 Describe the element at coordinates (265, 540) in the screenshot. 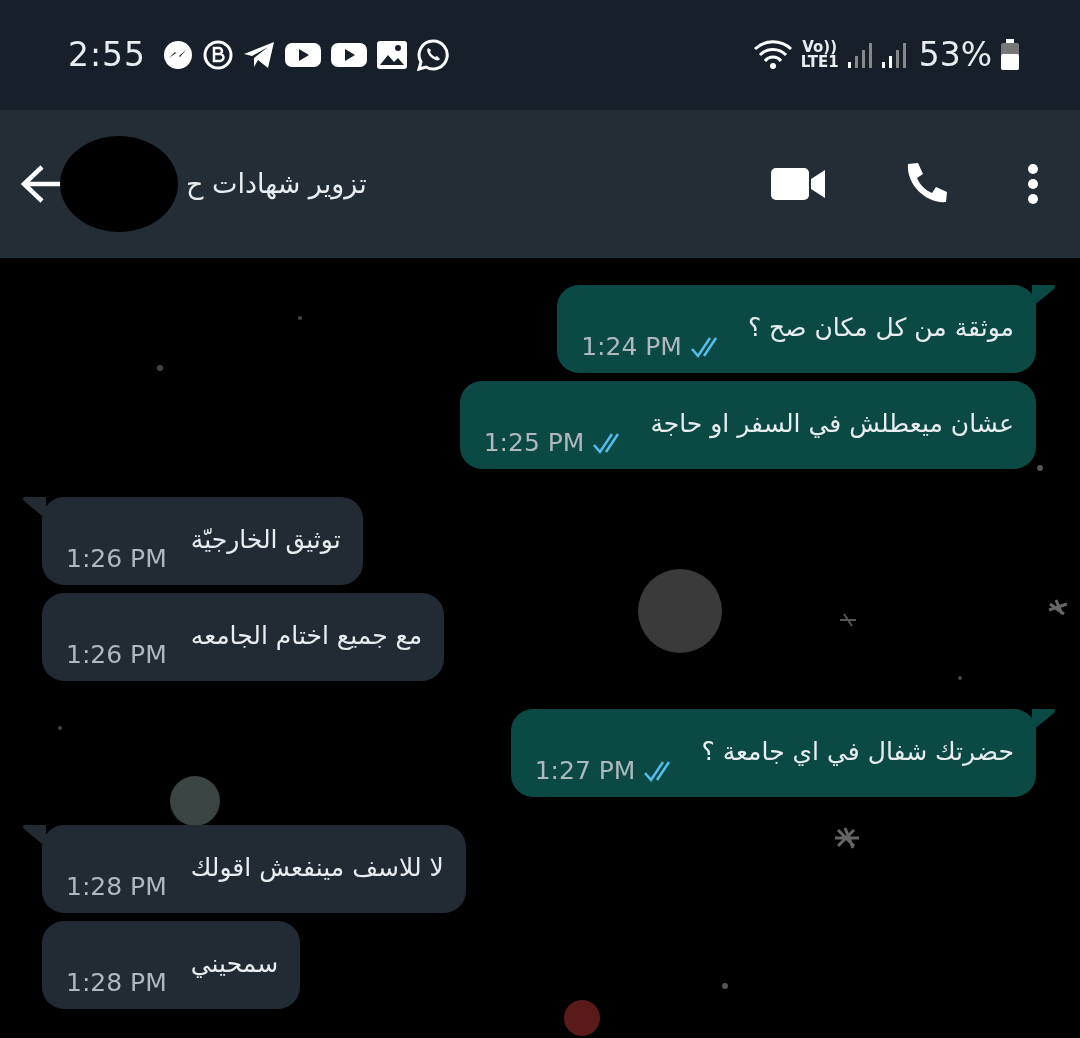

I see `message-text: توثيق الخارجيّة` at that location.